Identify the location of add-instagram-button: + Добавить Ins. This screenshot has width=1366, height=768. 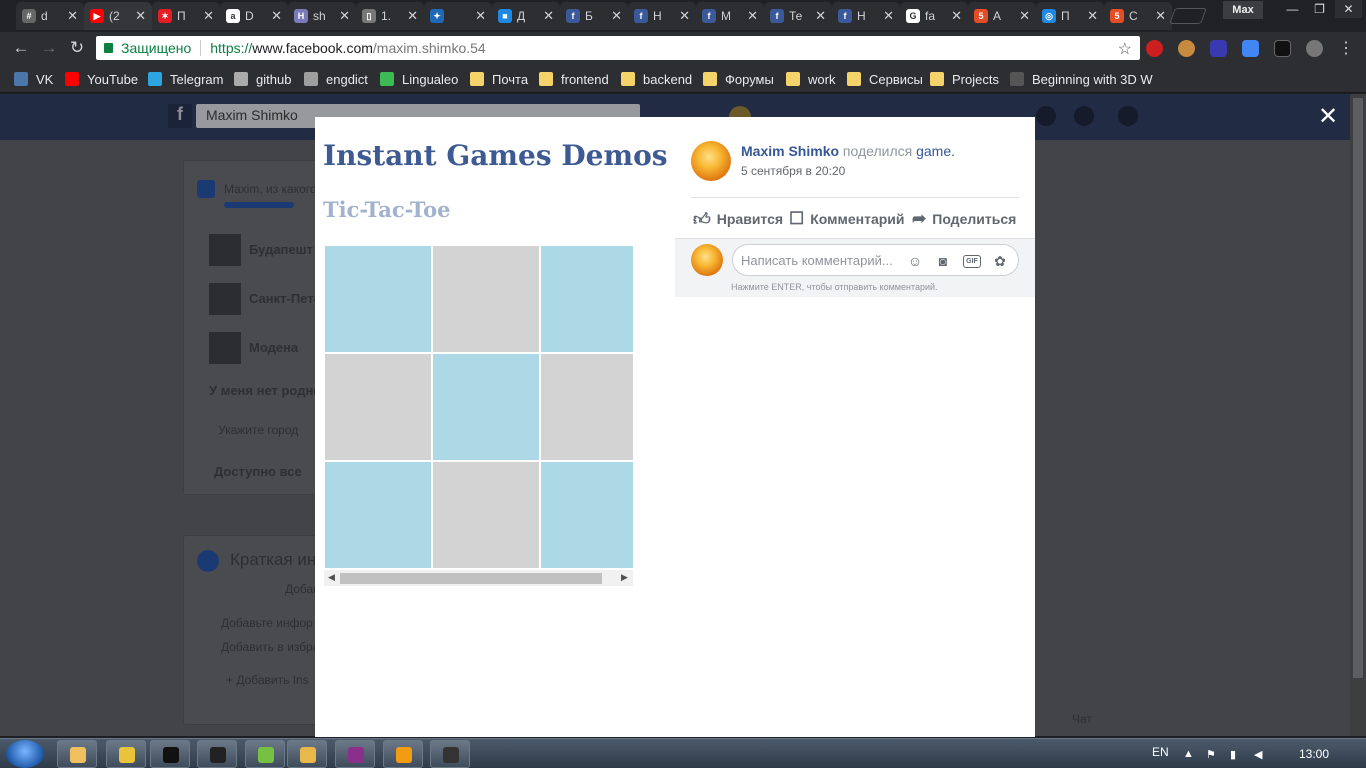
(267, 680).